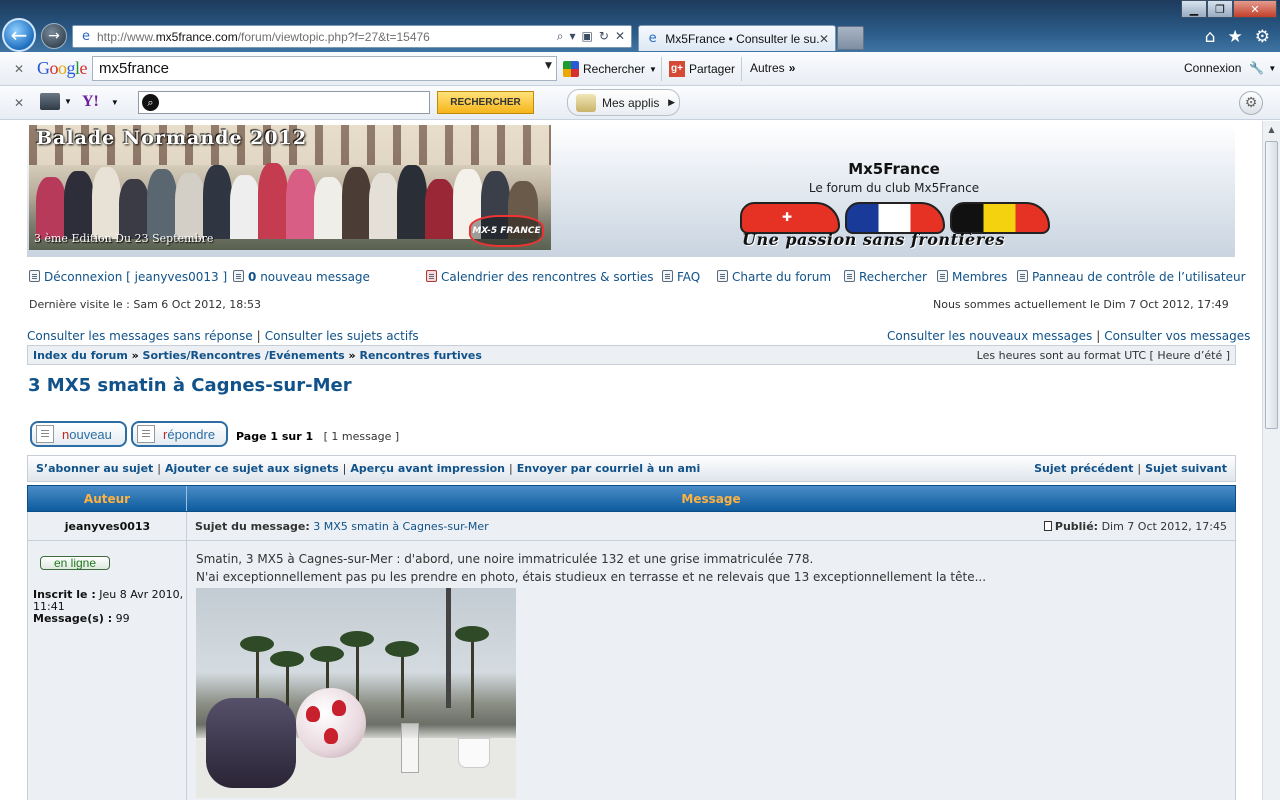 Image resolution: width=1280 pixels, height=800 pixels. I want to click on site-description: Le forum du club Mx5France, so click(894, 188).